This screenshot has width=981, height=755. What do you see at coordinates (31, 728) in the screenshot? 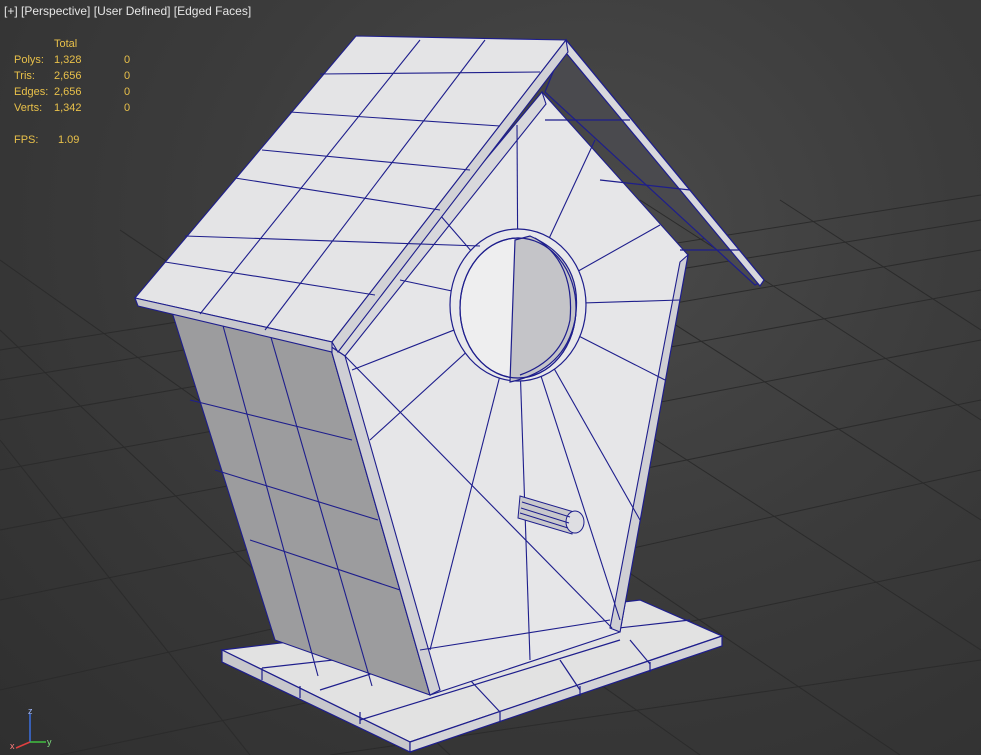
I see `axis-gizmo: z x y` at bounding box center [31, 728].